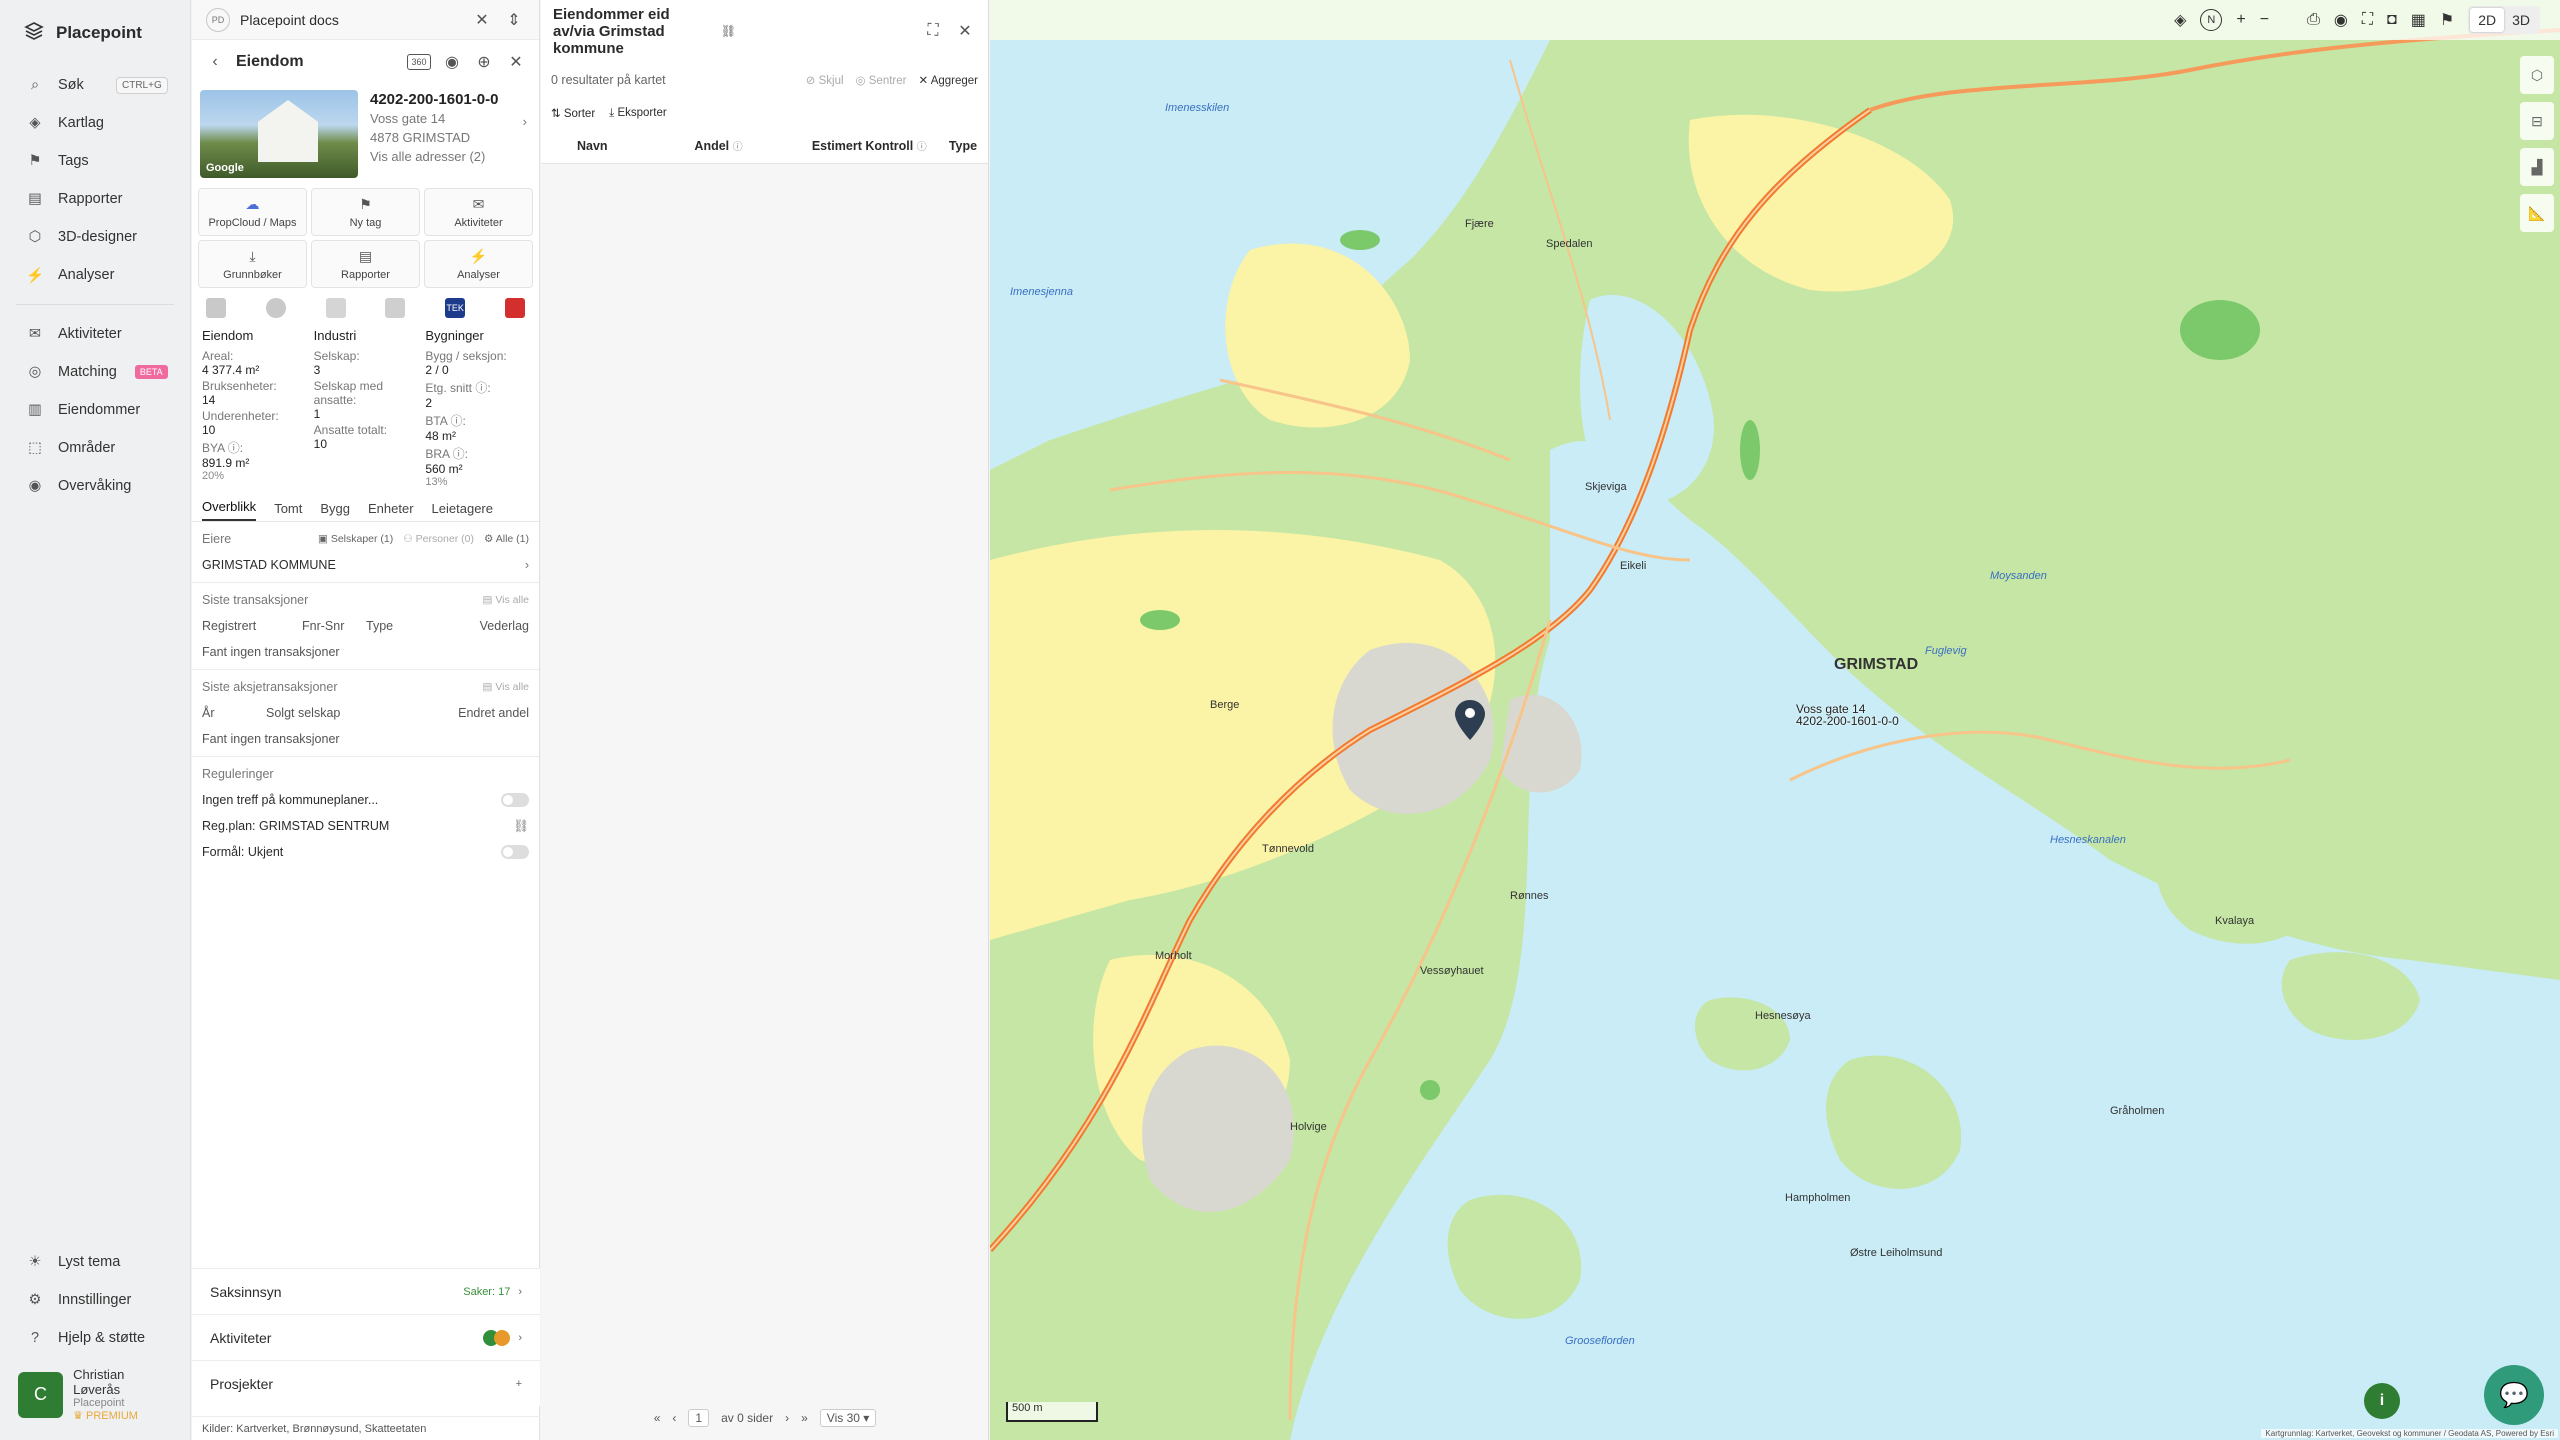 The width and height of the screenshot is (2560, 1440). What do you see at coordinates (2514, 1395) in the screenshot?
I see `chat-icon: 💬` at bounding box center [2514, 1395].